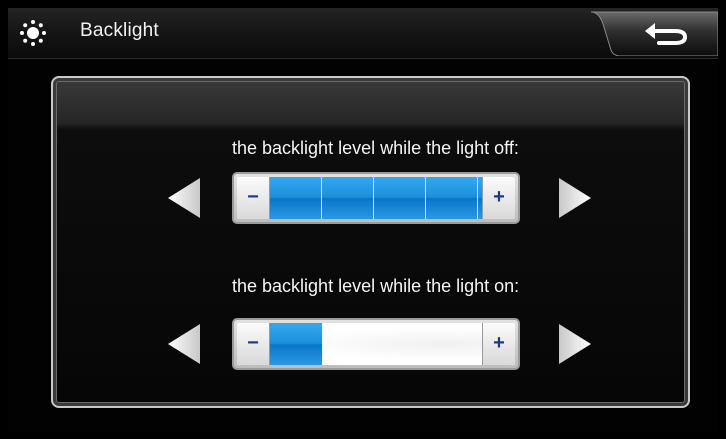 This screenshot has width=726, height=439. I want to click on backlight-off-slider: − +, so click(376, 198).